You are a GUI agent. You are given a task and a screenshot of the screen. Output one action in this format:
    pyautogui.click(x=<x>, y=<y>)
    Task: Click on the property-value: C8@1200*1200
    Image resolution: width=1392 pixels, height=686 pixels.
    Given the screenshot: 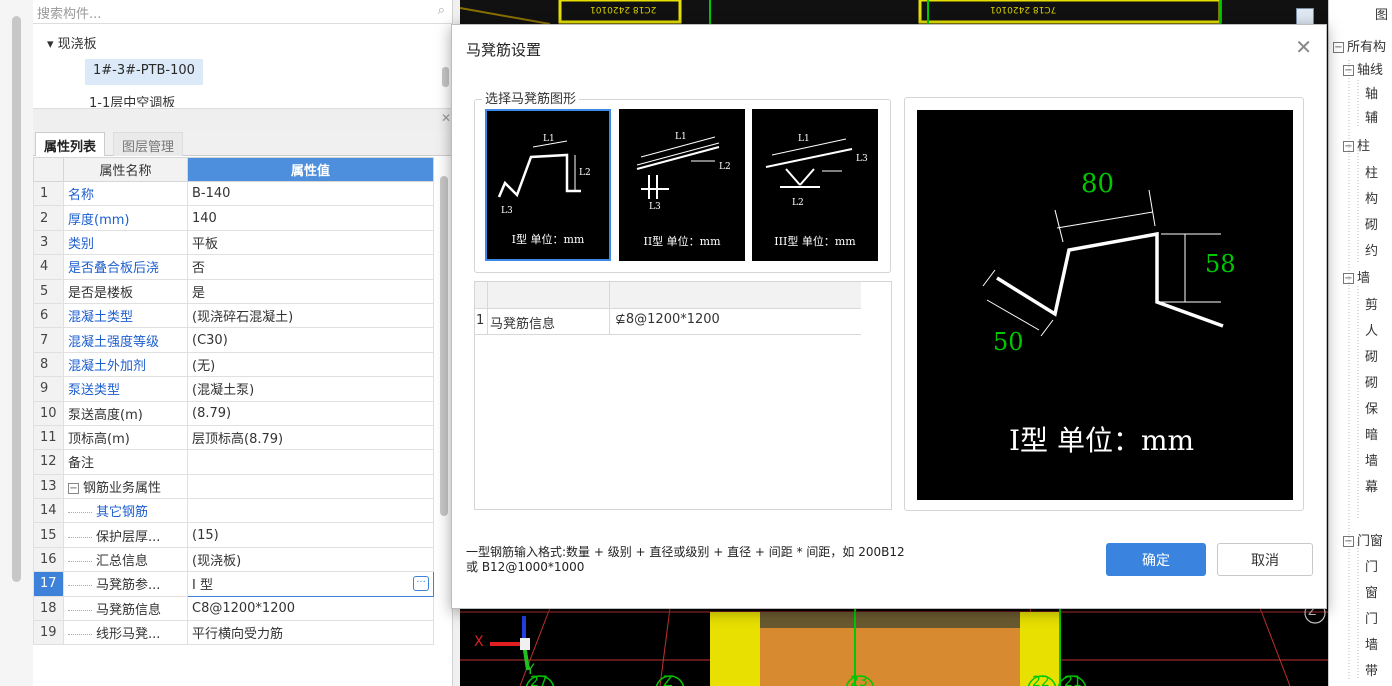 What is the action you would take?
    pyautogui.click(x=310, y=608)
    